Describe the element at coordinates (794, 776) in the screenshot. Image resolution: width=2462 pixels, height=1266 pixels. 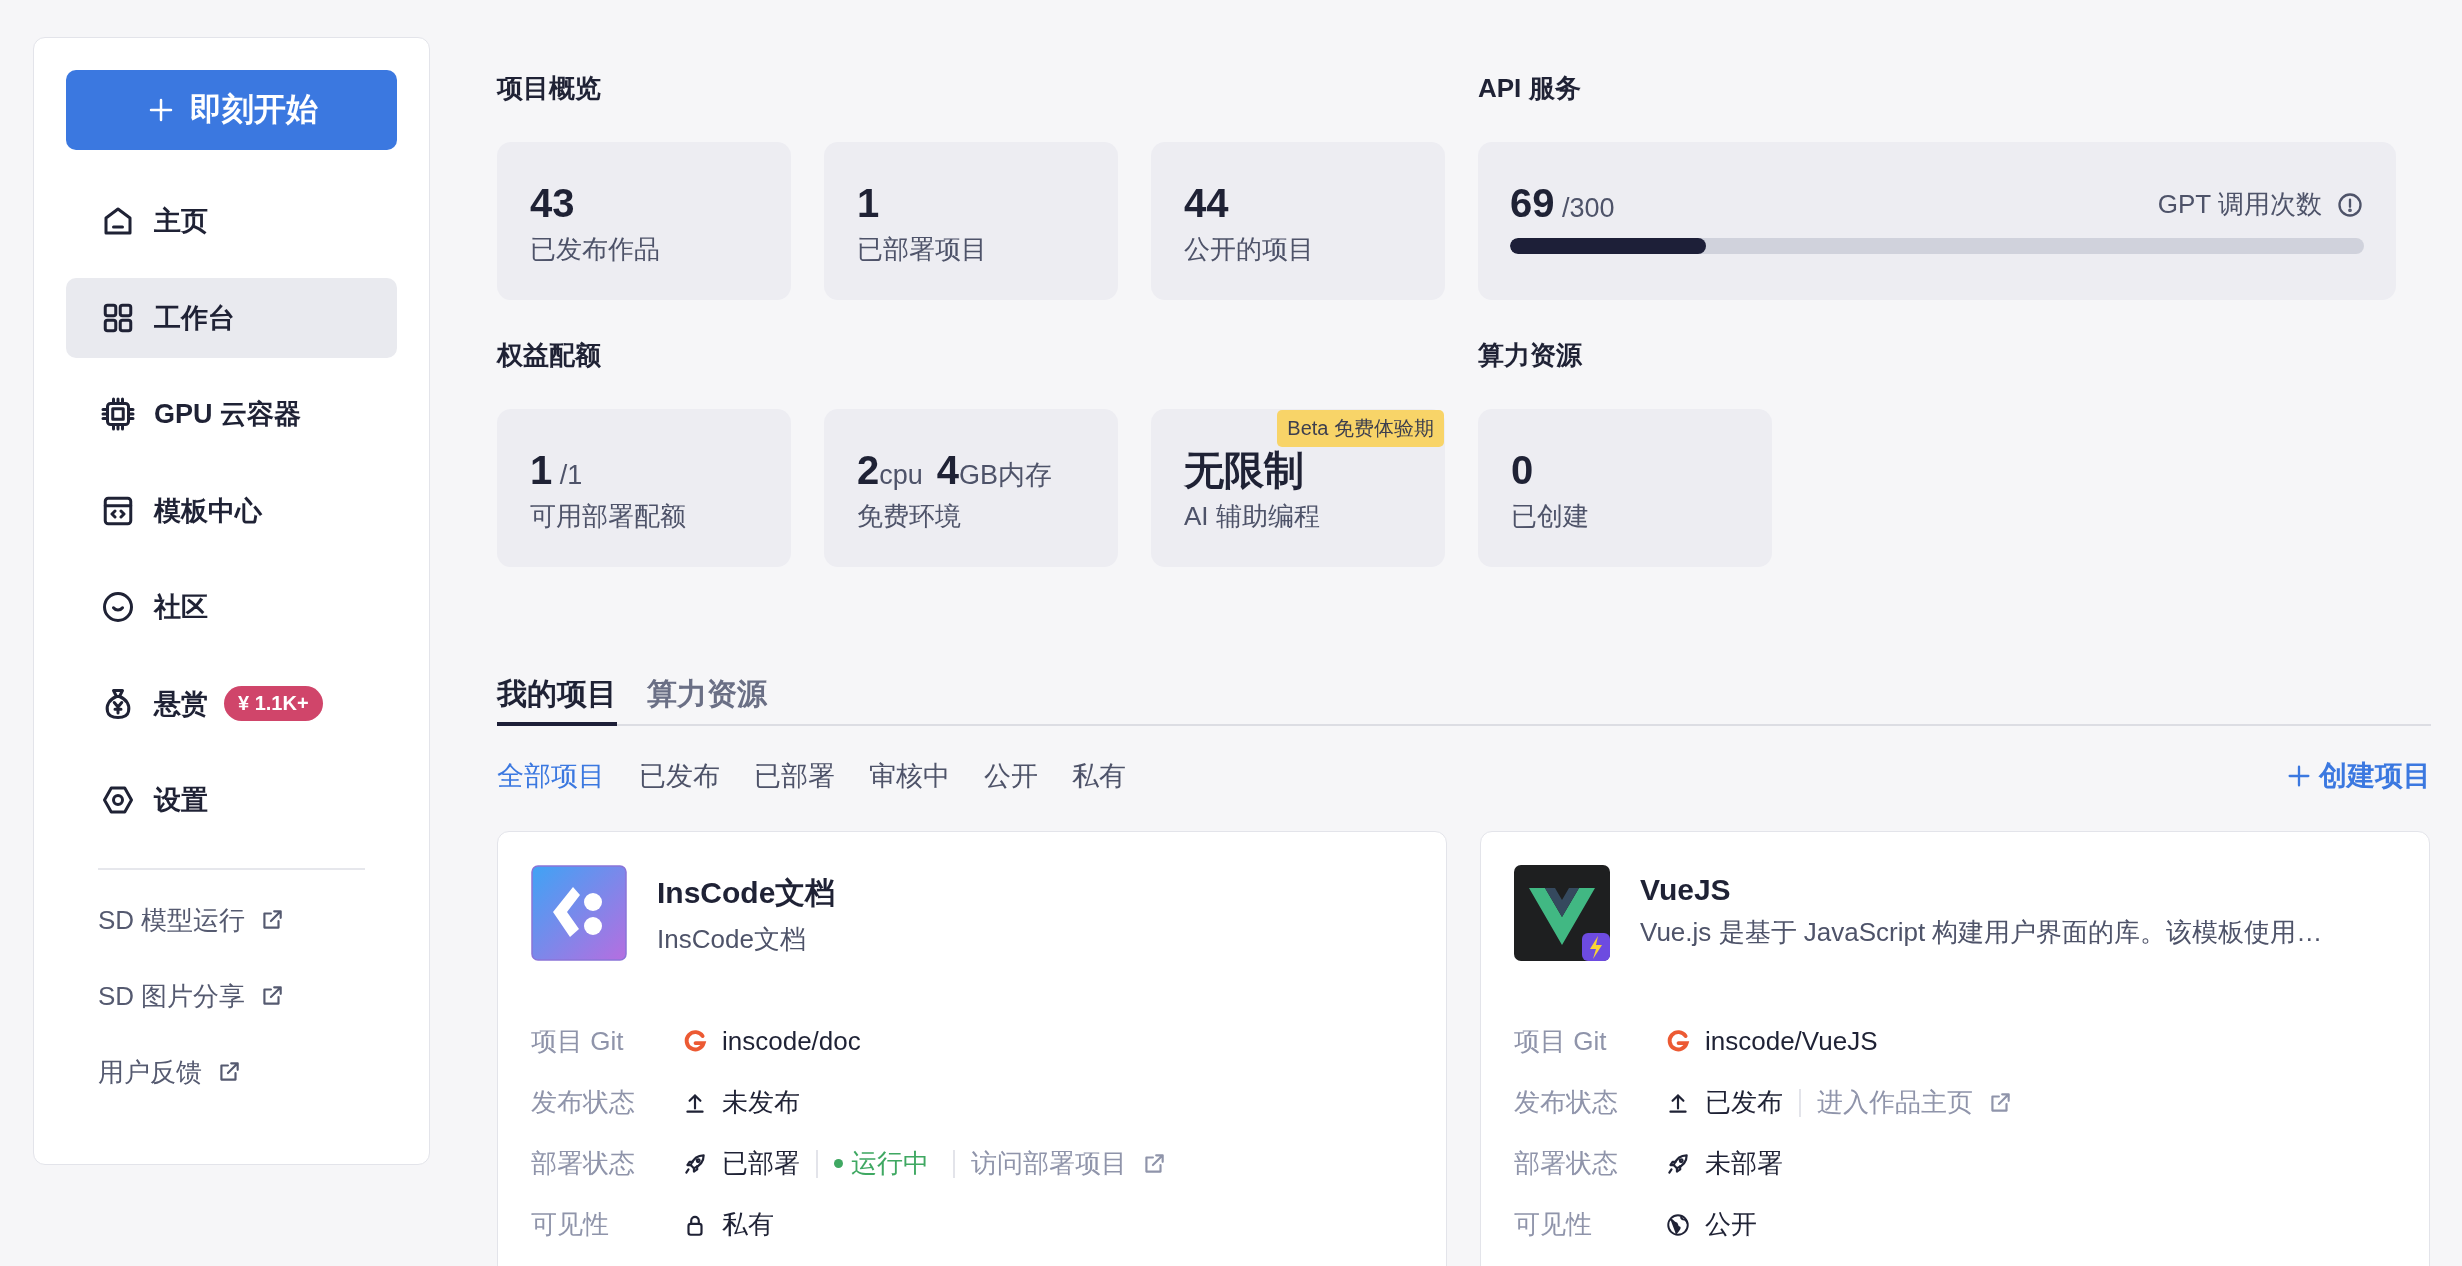
I see `filter-tab: 已部署` at that location.